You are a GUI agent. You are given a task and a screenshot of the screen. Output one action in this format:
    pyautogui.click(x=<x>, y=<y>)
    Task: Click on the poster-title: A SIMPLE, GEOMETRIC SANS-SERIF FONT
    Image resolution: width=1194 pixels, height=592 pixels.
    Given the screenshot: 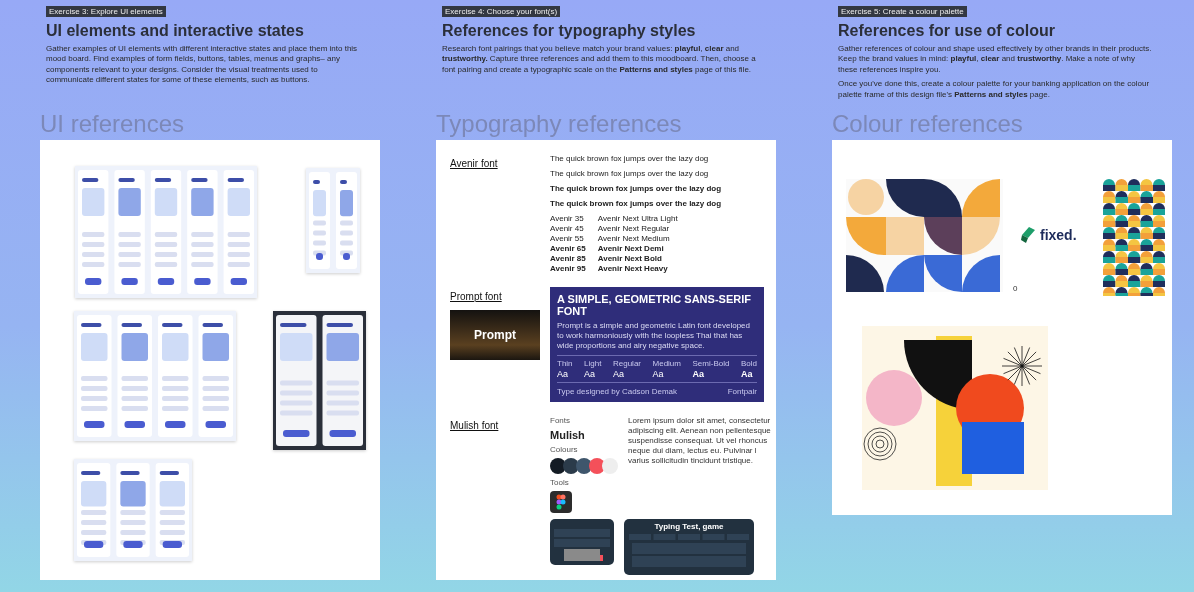 What is the action you would take?
    pyautogui.click(x=654, y=305)
    